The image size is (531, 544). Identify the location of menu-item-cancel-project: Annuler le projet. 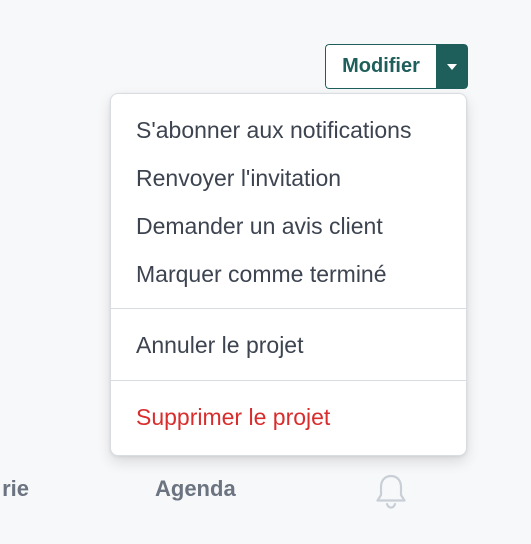
(288, 345).